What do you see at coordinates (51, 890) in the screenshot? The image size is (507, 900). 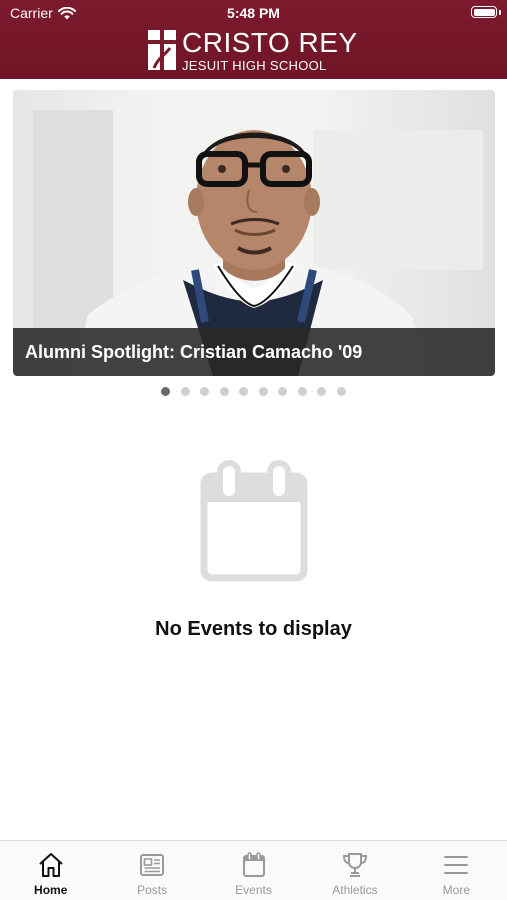 I see `tab-home-label: Home` at bounding box center [51, 890].